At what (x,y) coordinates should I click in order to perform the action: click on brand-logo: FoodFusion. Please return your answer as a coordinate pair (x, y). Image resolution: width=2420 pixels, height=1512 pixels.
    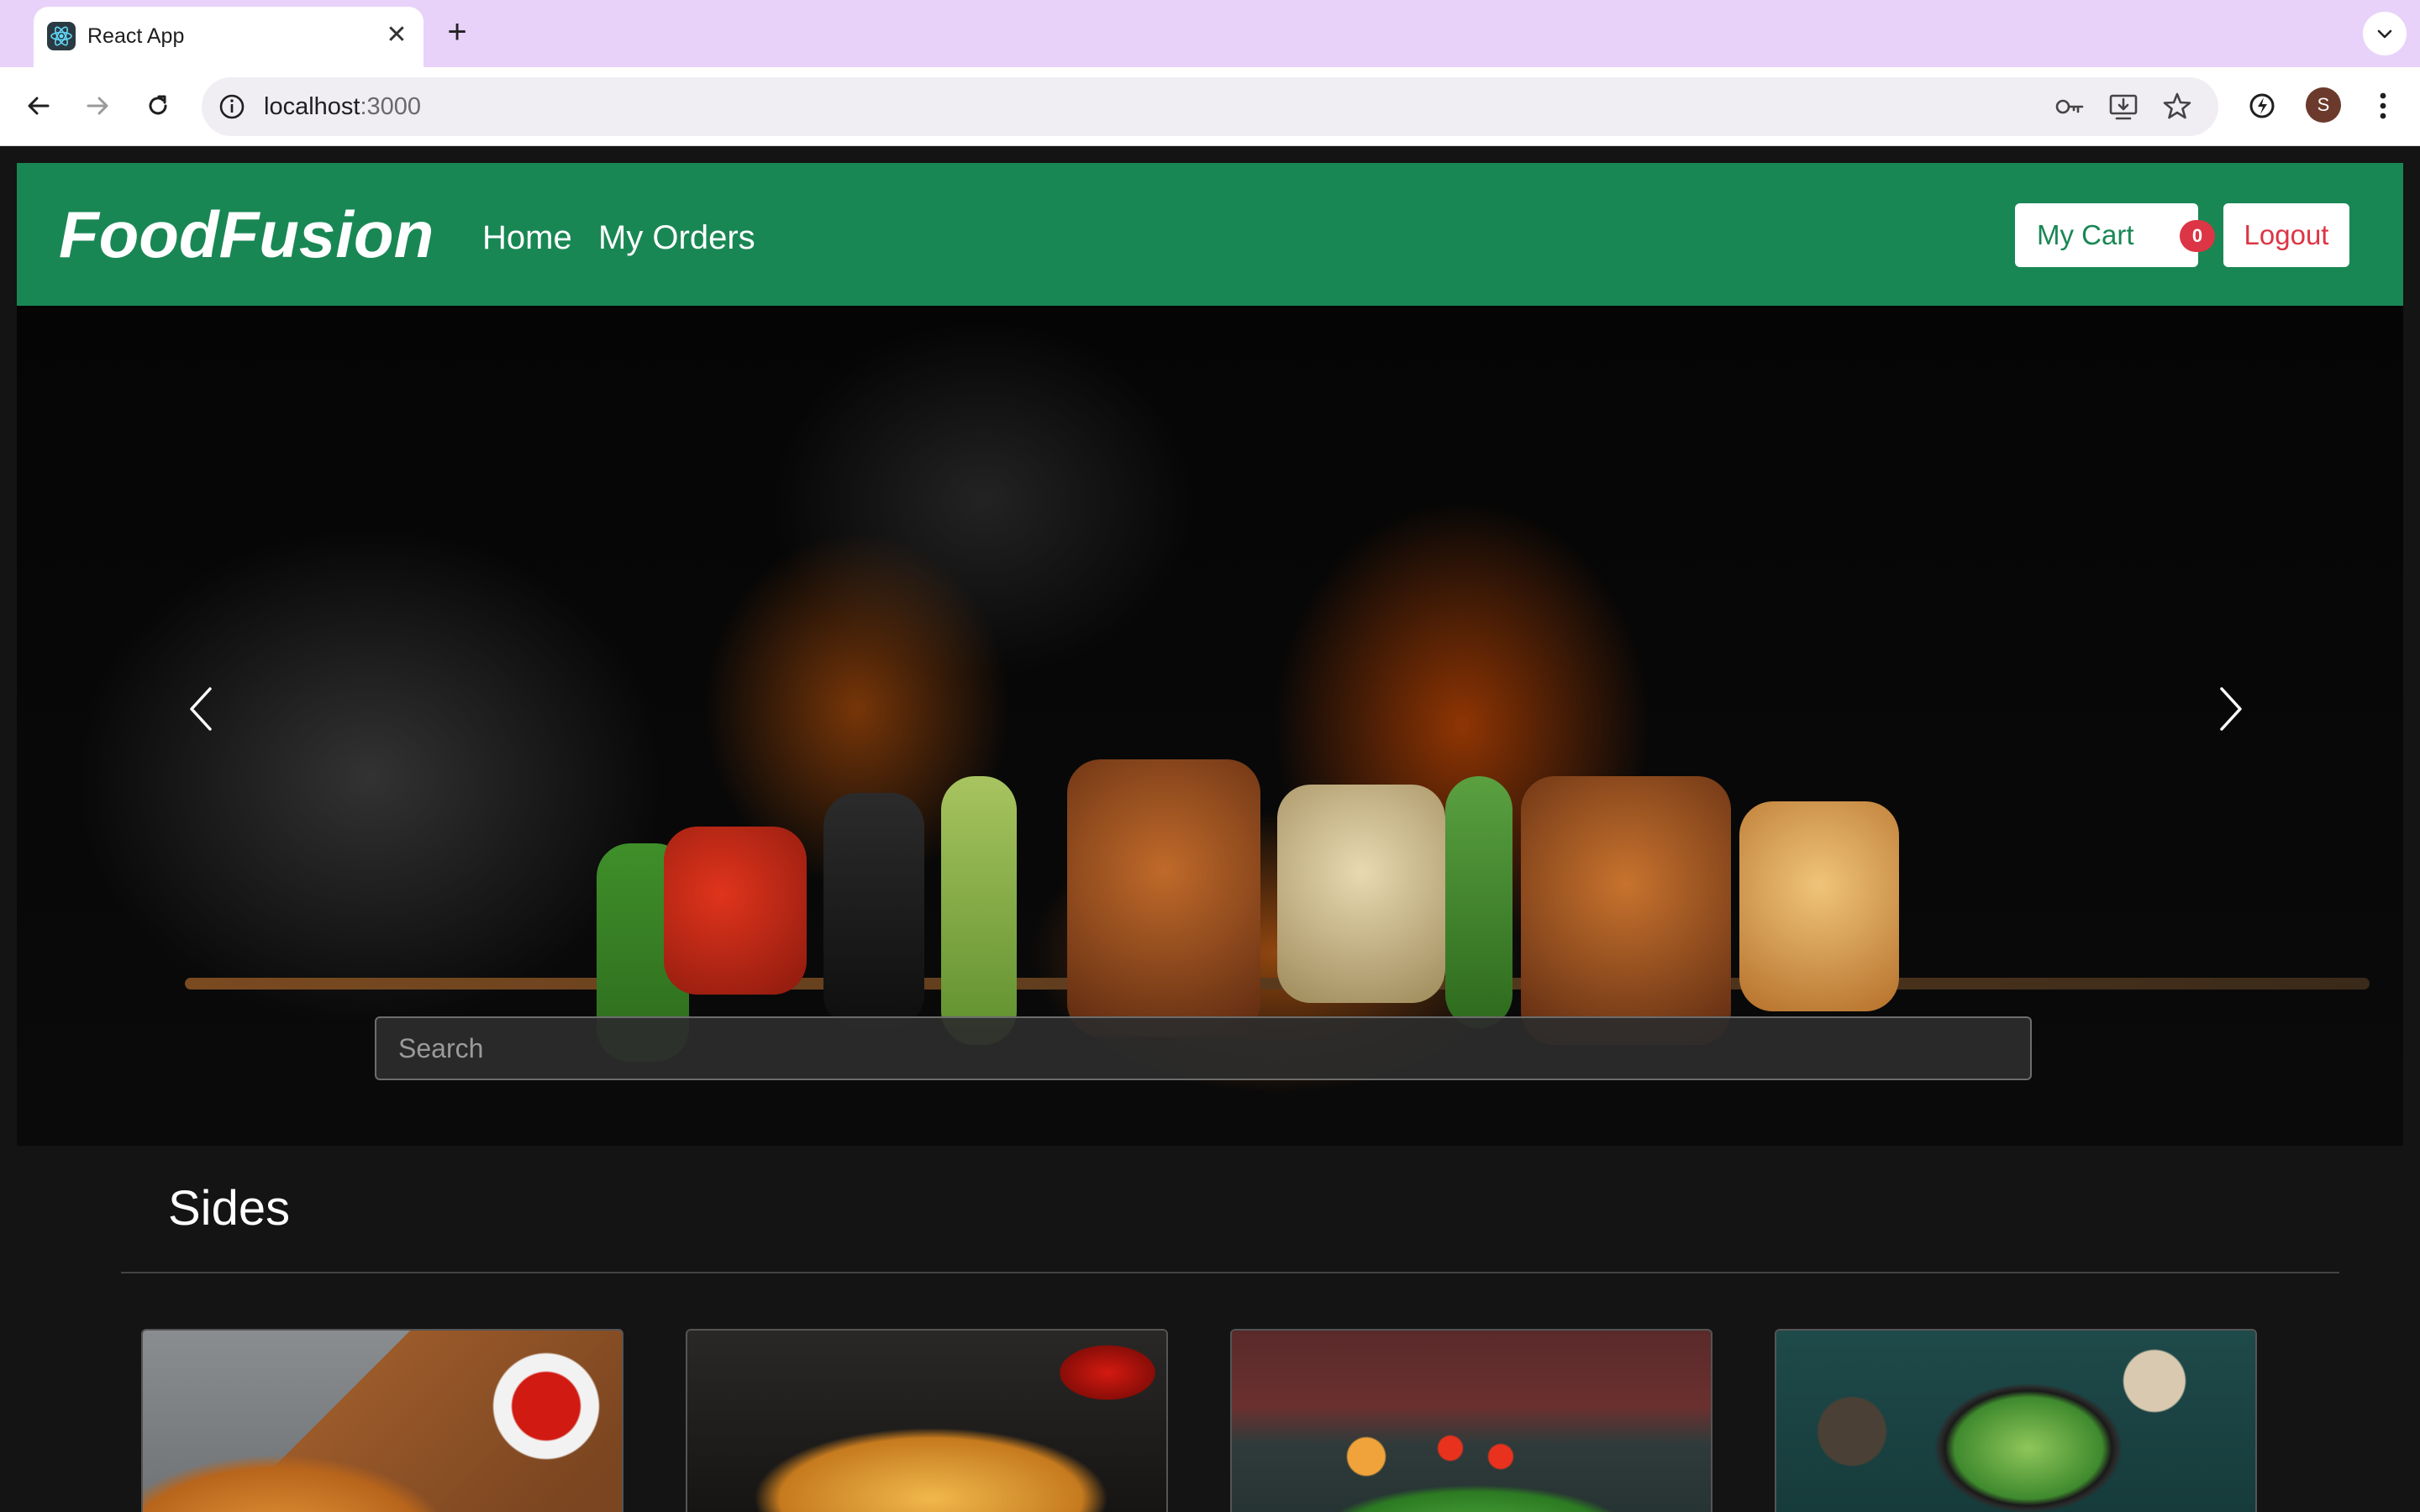
    Looking at the image, I should click on (247, 234).